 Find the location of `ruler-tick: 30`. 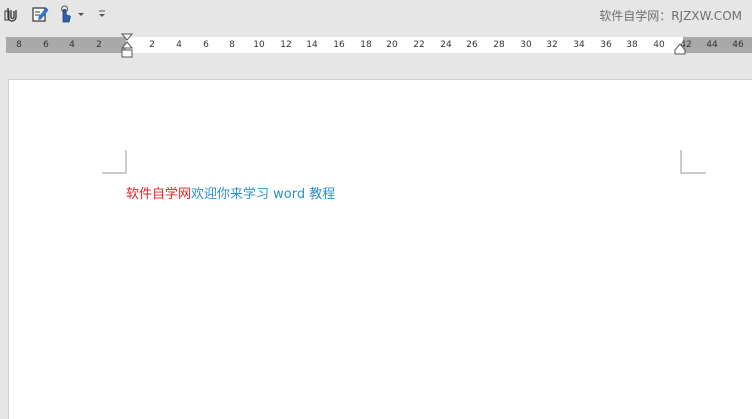

ruler-tick: 30 is located at coordinates (526, 45).